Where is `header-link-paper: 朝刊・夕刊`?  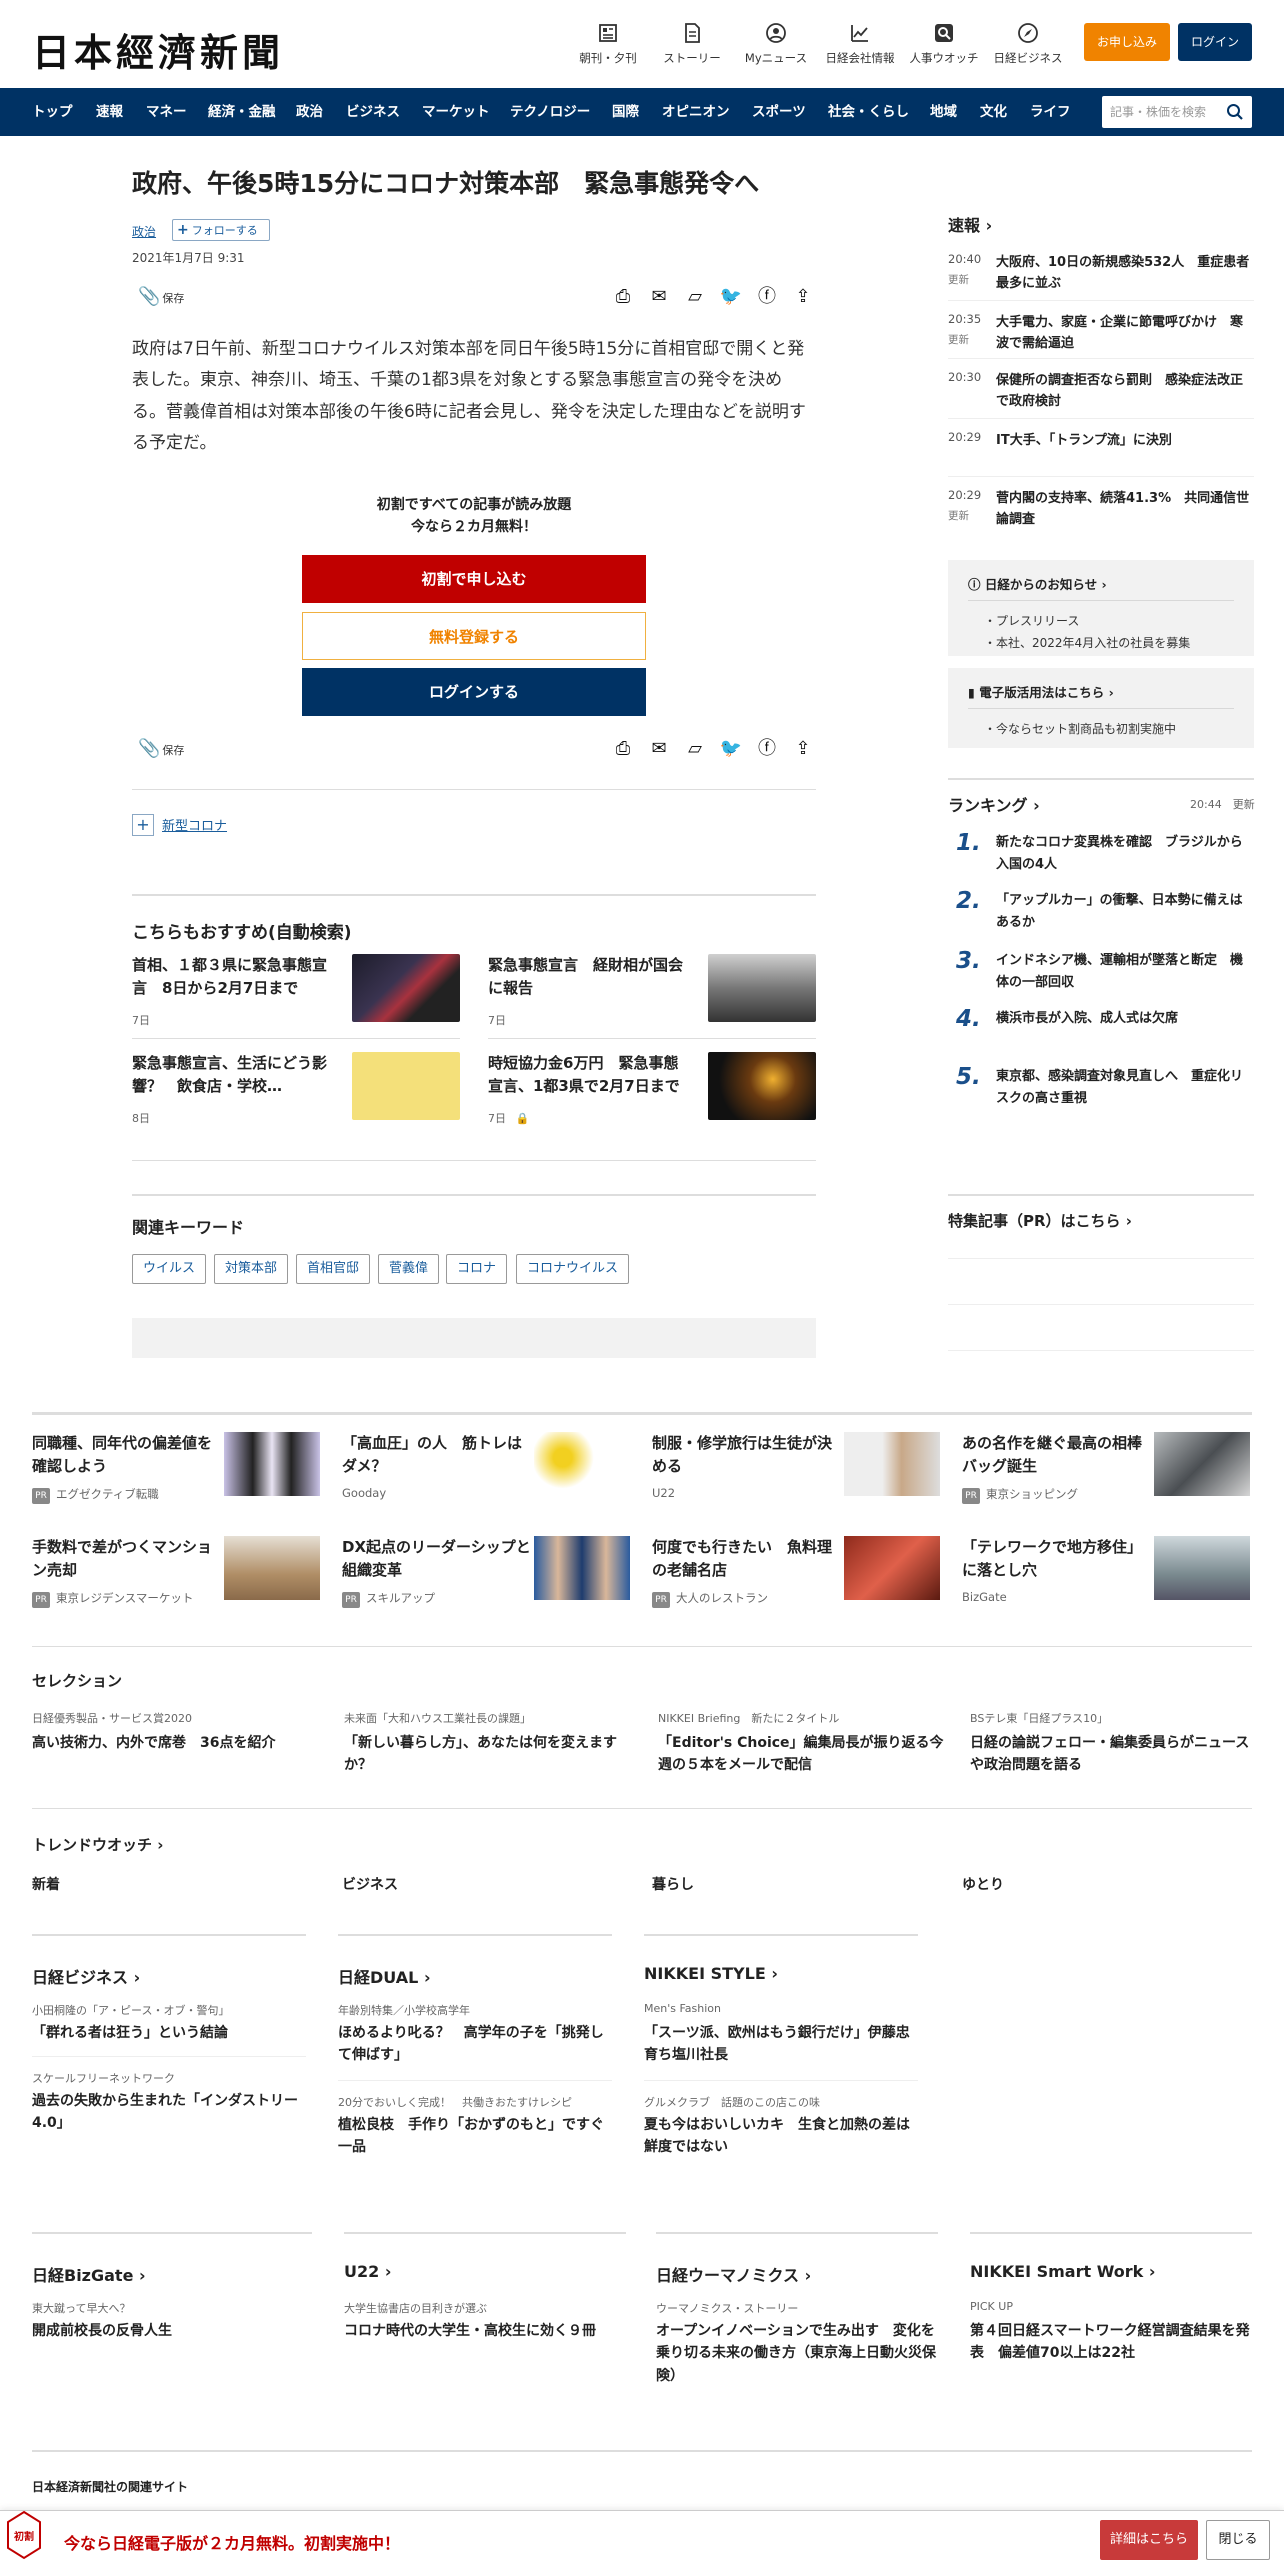 header-link-paper: 朝刊・夕刊 is located at coordinates (608, 44).